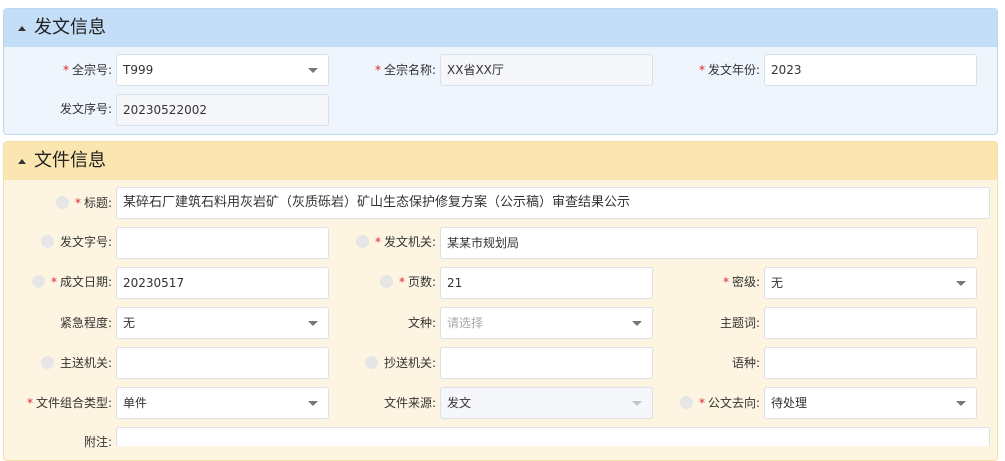 Image resolution: width=1005 pixels, height=461 pixels. What do you see at coordinates (76, 242) in the screenshot?
I see `doc-number-label: 发文字号:` at bounding box center [76, 242].